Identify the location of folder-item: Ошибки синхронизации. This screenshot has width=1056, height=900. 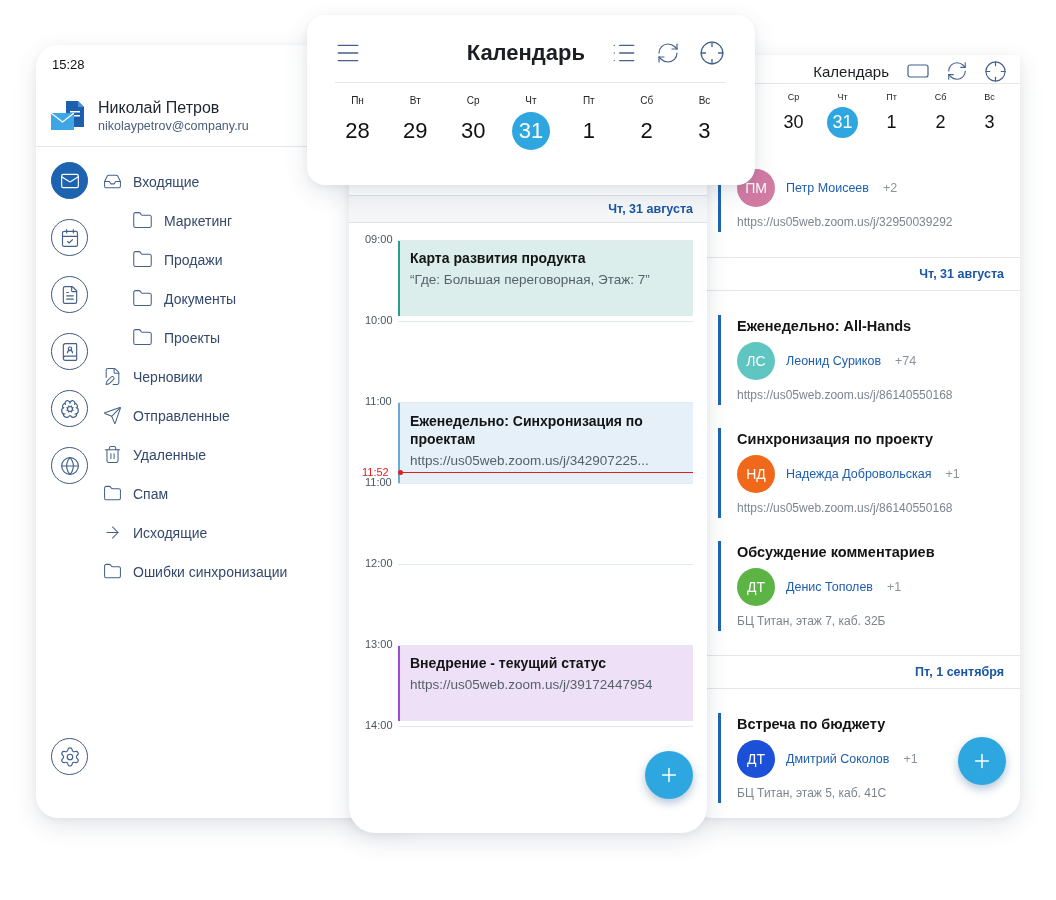
(195, 571).